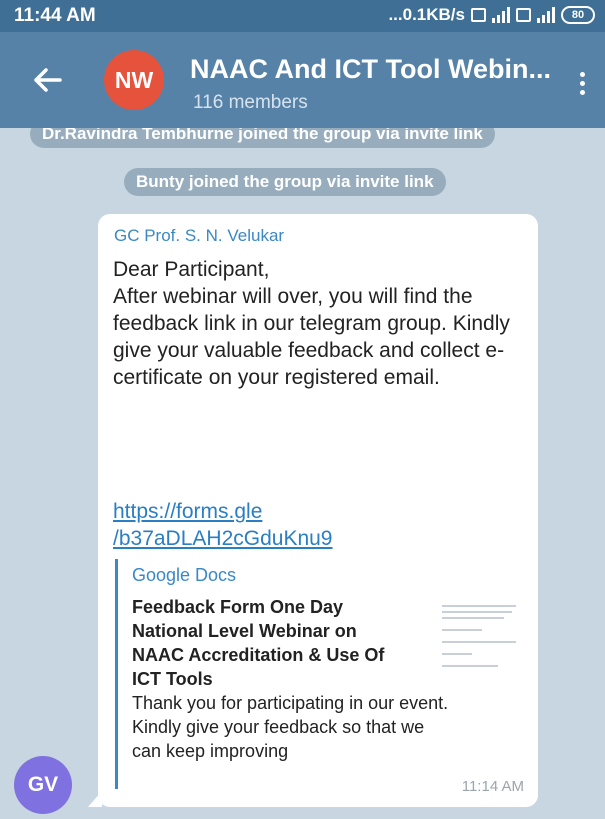 The image size is (605, 819). Describe the element at coordinates (199, 236) in the screenshot. I see `sender-name: GC Prof. S. N. Velukar` at that location.